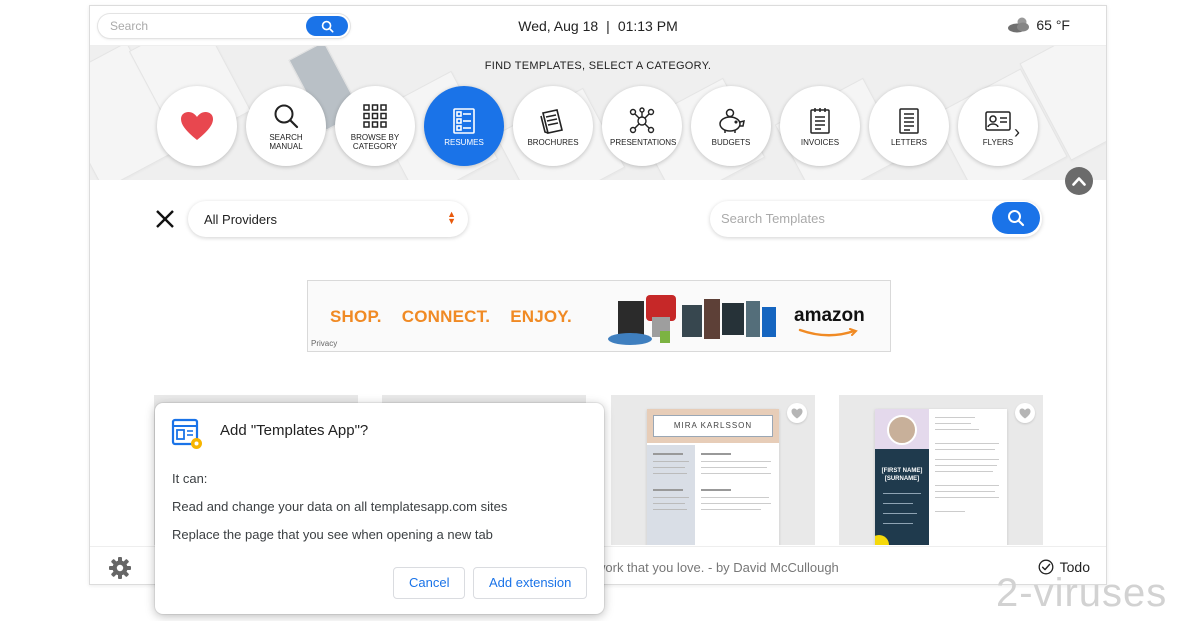 This screenshot has width=1200, height=621. Describe the element at coordinates (553, 142) in the screenshot. I see `category-label: BROCHURES` at that location.